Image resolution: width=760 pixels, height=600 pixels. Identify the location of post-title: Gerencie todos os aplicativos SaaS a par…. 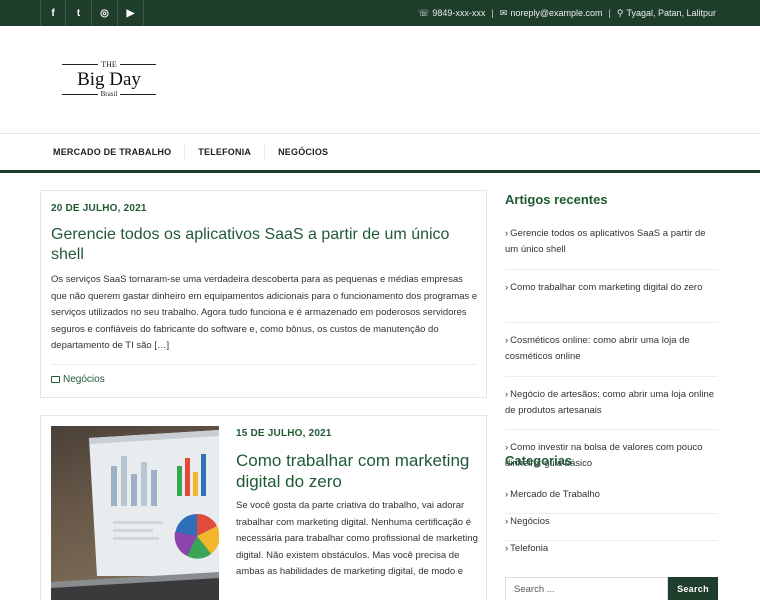
(266, 245).